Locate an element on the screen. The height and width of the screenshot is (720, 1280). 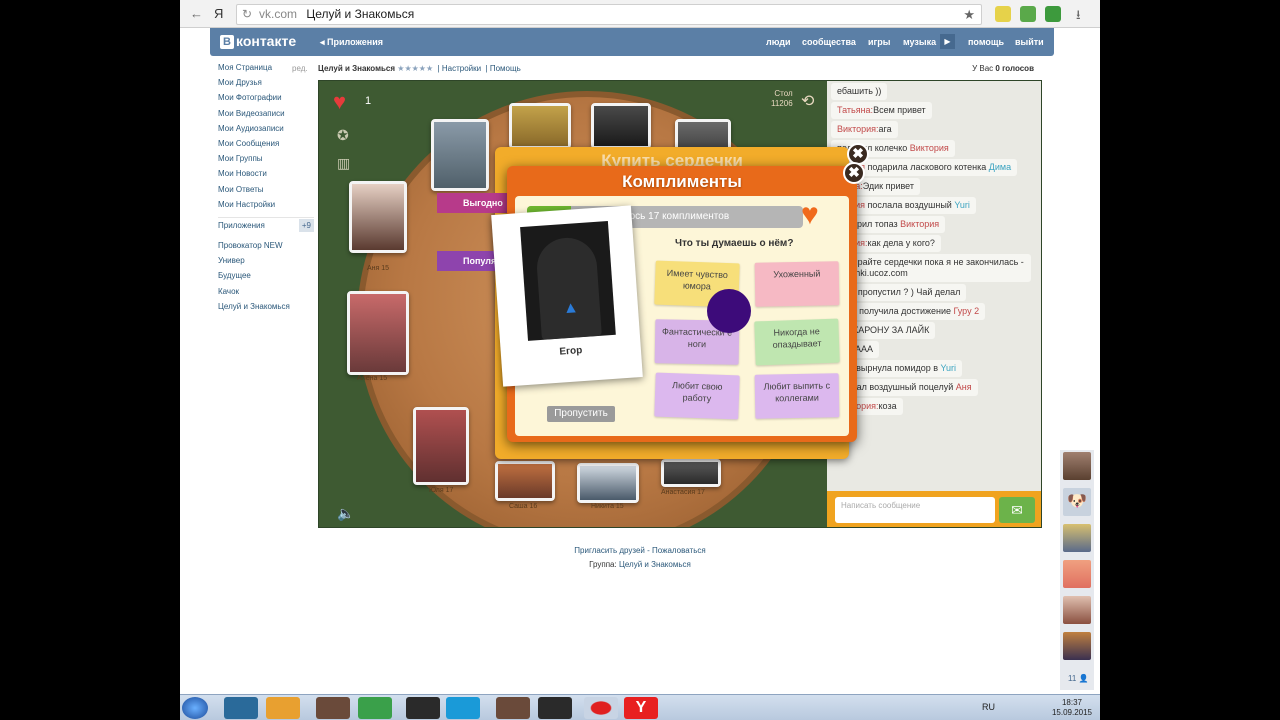
send-message-button: ✉ is located at coordinates (1017, 510).